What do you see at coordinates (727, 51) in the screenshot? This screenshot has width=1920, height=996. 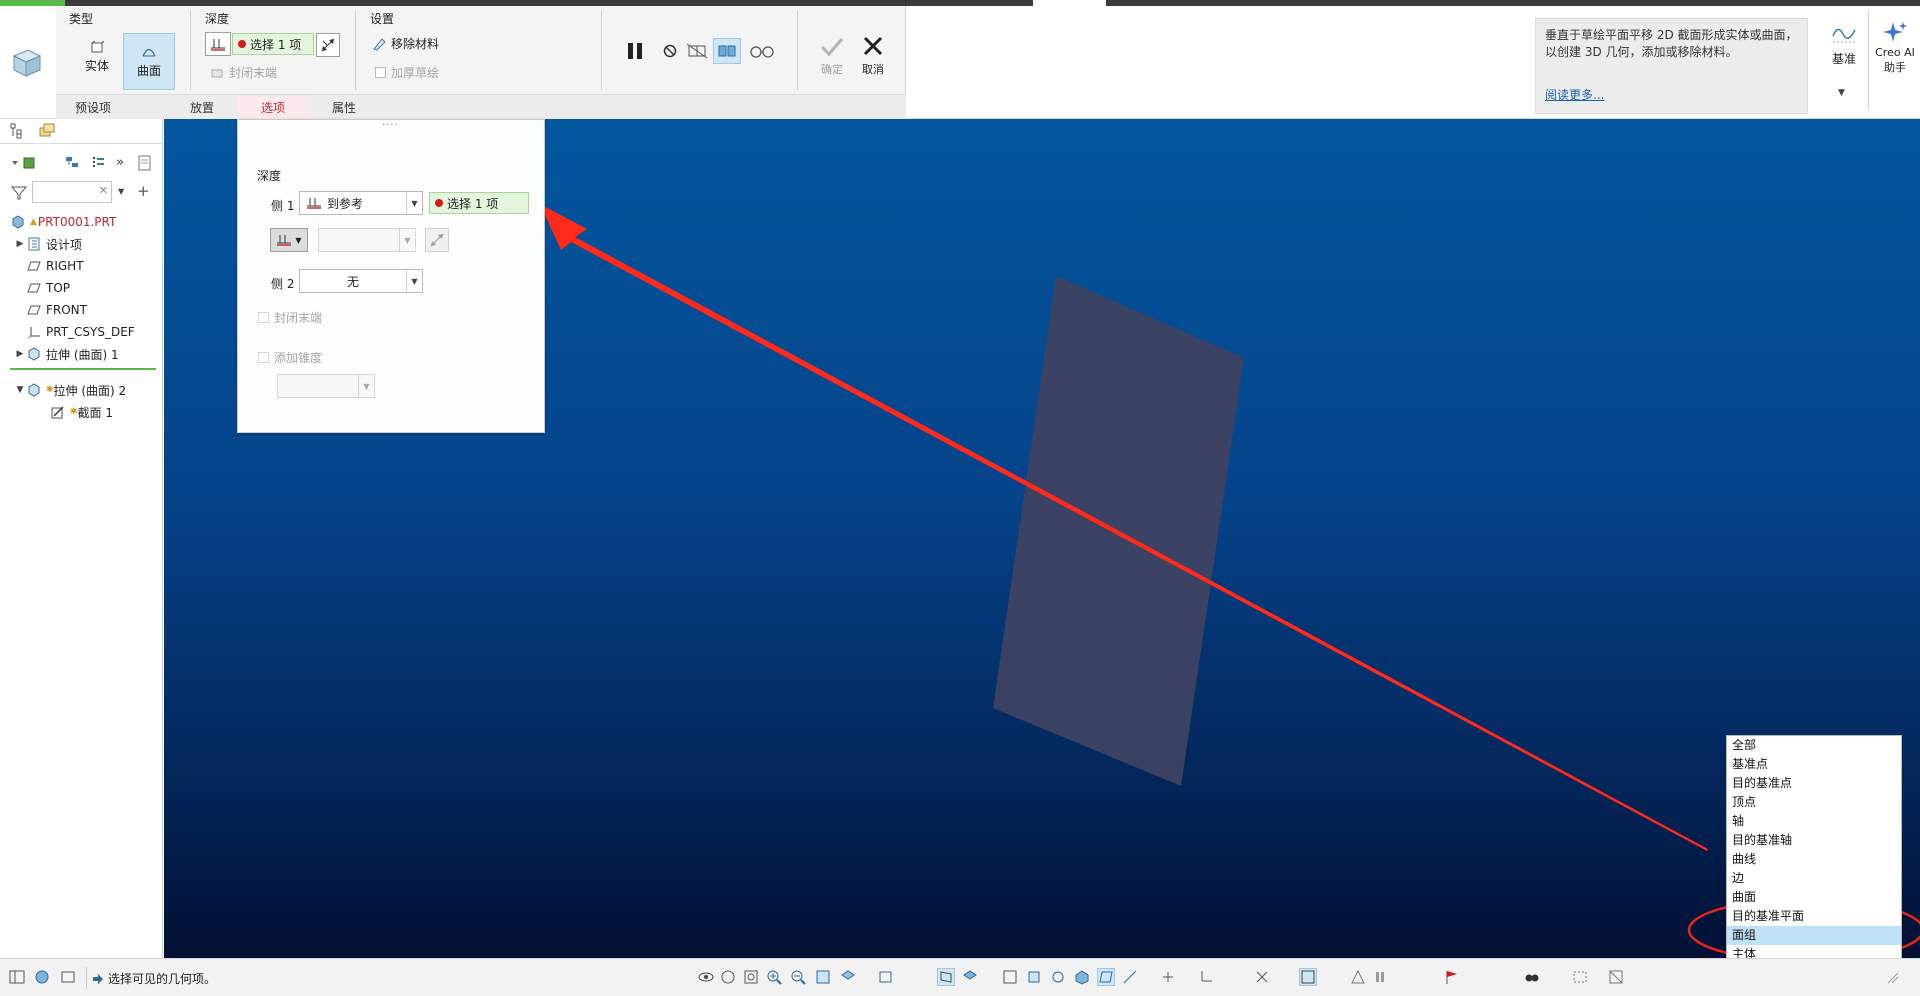 I see `verify-preview-button` at bounding box center [727, 51].